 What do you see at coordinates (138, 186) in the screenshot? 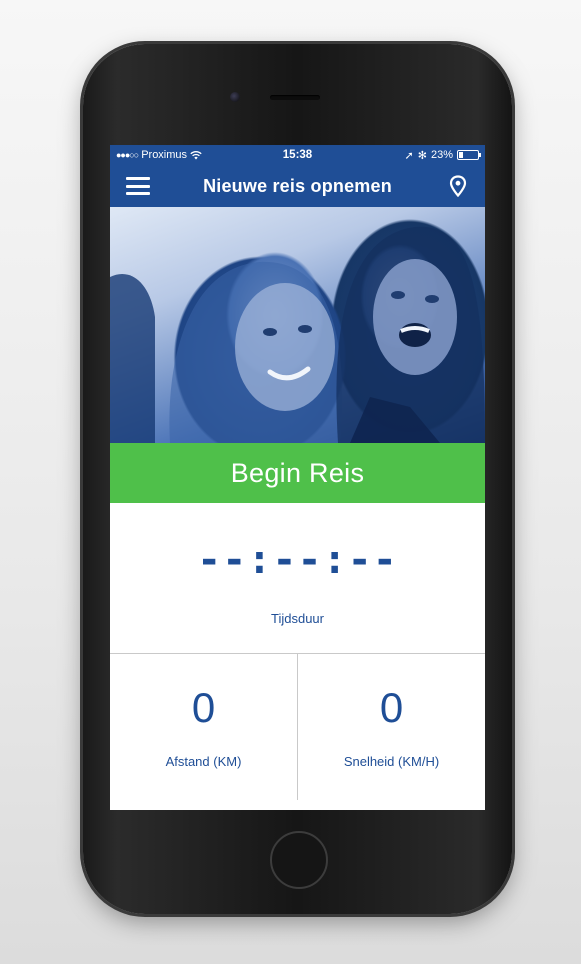
I see `hamburger-menu-icon` at bounding box center [138, 186].